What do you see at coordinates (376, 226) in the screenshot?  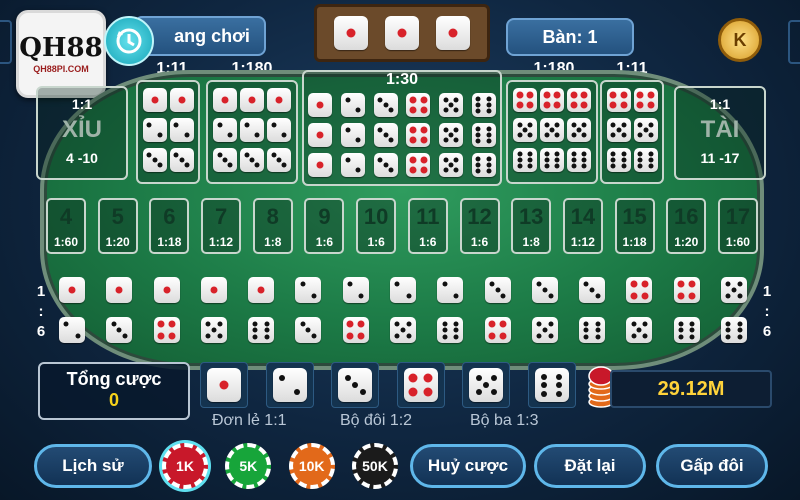 I see `sum-bet-10: 10 1:6` at bounding box center [376, 226].